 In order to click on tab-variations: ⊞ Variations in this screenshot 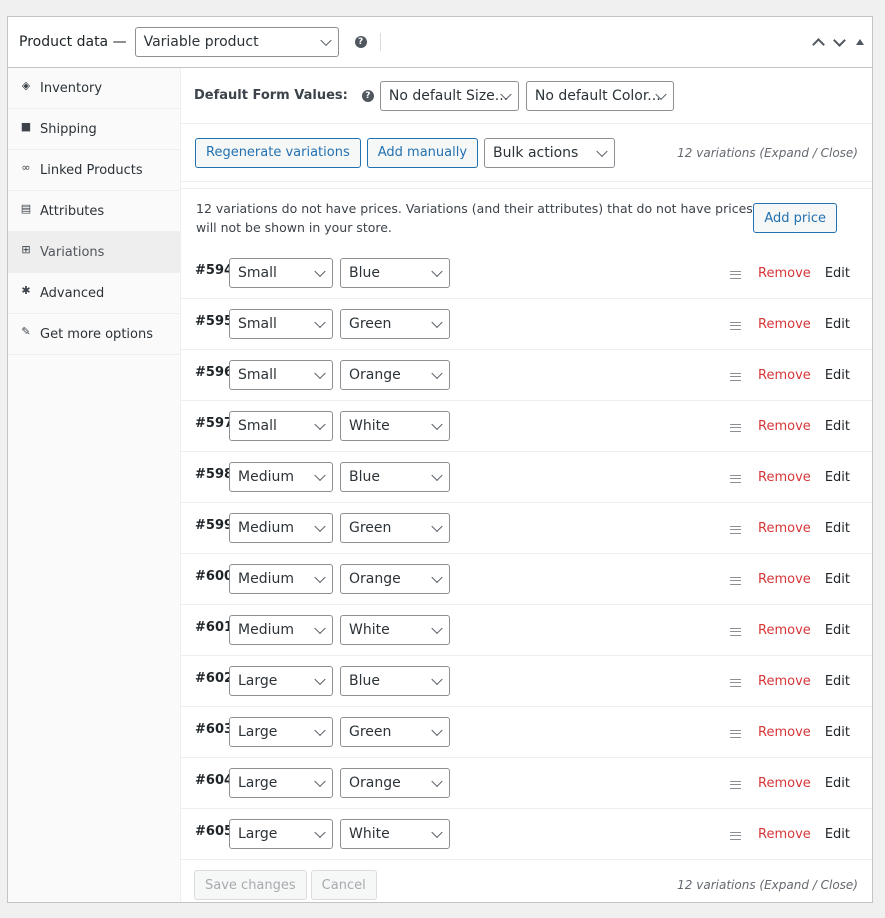, I will do `click(94, 252)`.